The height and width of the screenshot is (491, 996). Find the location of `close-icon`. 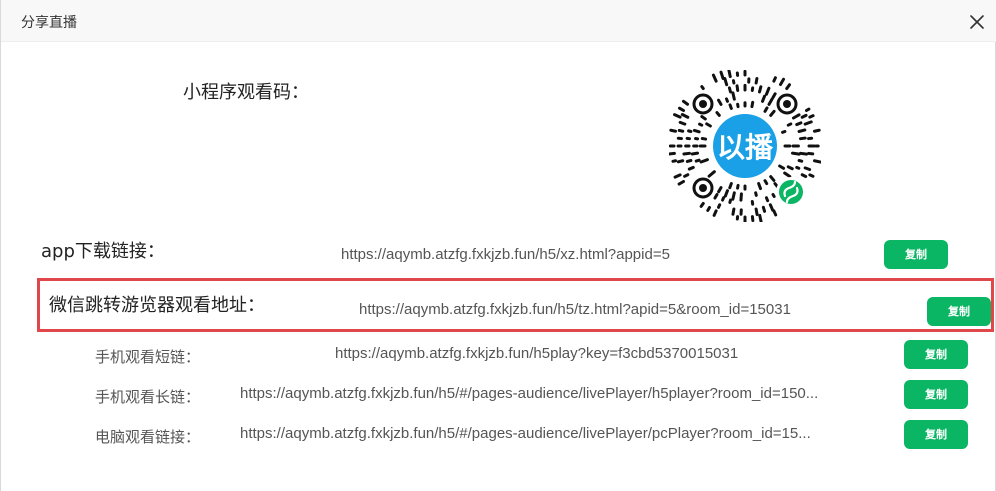

close-icon is located at coordinates (977, 22).